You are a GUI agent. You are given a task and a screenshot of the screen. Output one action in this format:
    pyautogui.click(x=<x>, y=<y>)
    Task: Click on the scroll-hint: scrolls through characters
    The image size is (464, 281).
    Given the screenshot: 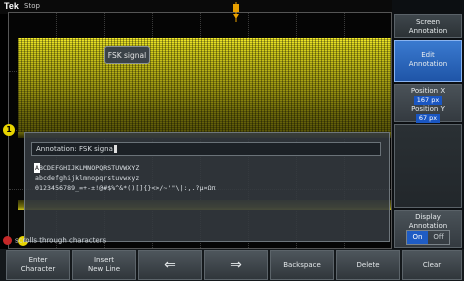 What is the action you would take?
    pyautogui.click(x=54, y=240)
    